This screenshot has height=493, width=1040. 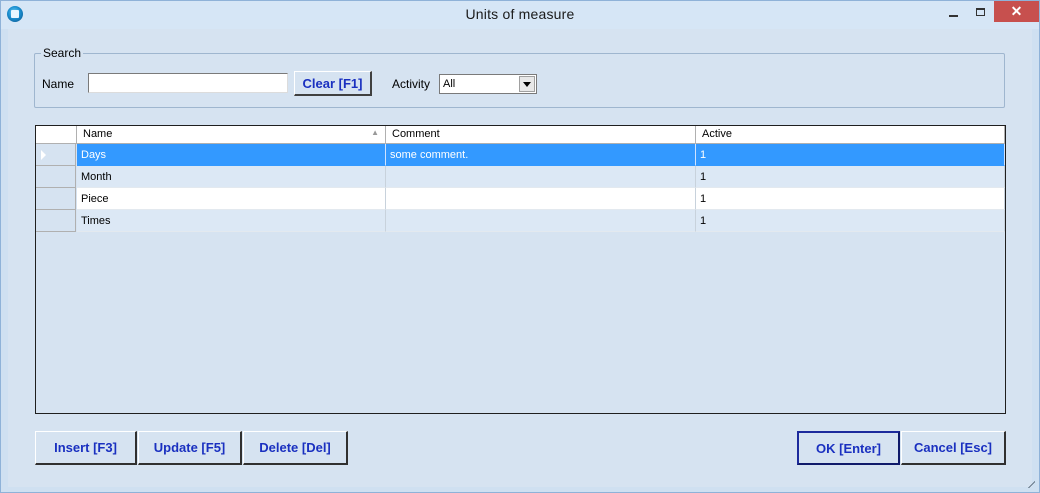 What do you see at coordinates (375, 132) in the screenshot?
I see `sort-ascending-icon: ▲` at bounding box center [375, 132].